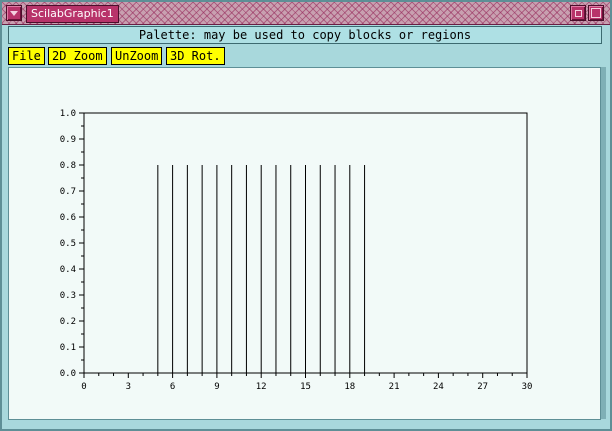 The height and width of the screenshot is (431, 612). I want to click on y-tick-label: 0.8, so click(68, 166).